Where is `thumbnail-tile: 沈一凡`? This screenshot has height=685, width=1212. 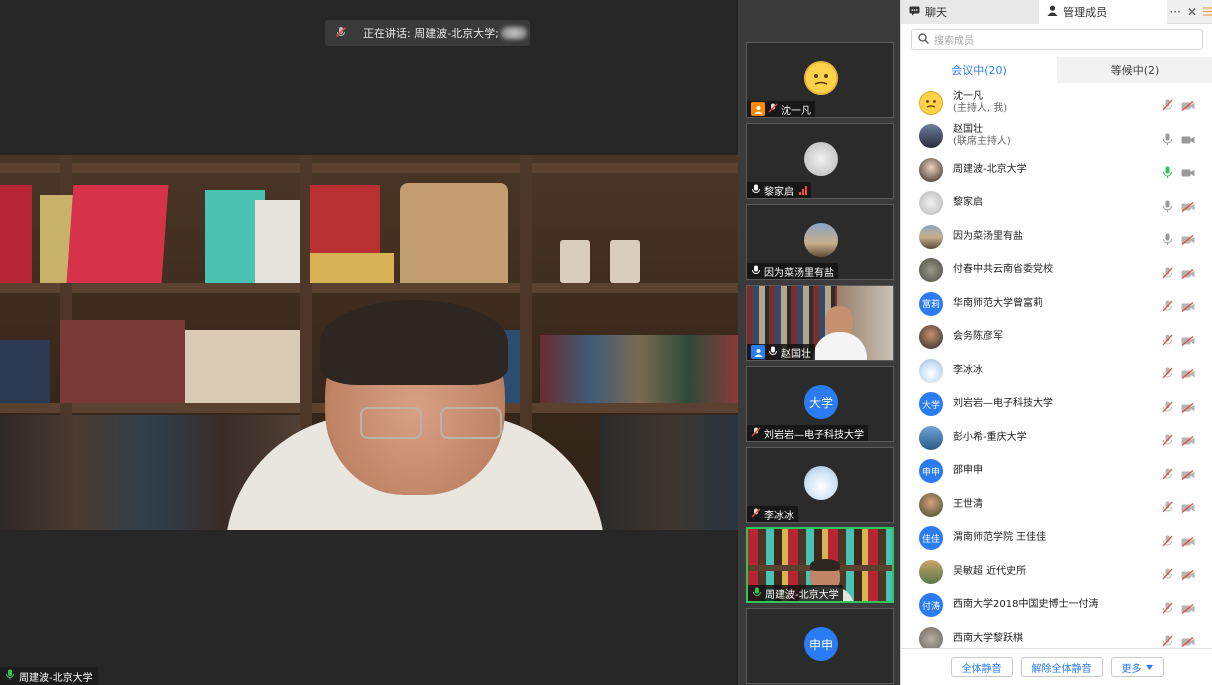
thumbnail-tile: 沈一凡 is located at coordinates (820, 80).